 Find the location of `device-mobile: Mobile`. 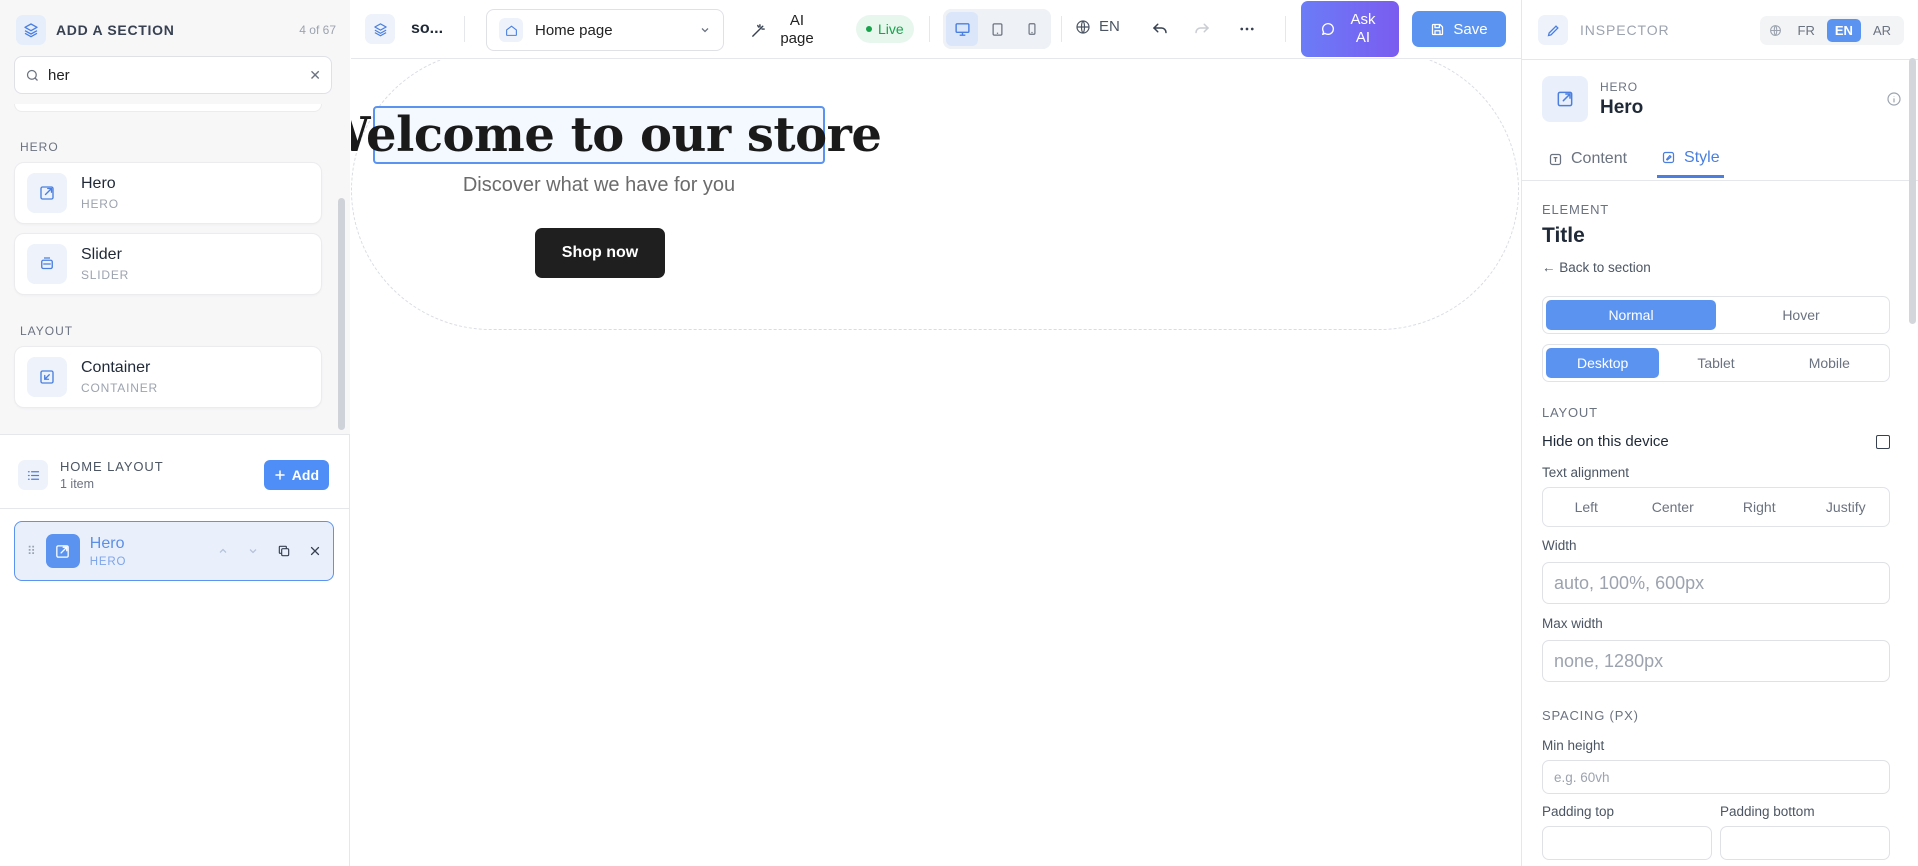

device-mobile: Mobile is located at coordinates (1829, 363).